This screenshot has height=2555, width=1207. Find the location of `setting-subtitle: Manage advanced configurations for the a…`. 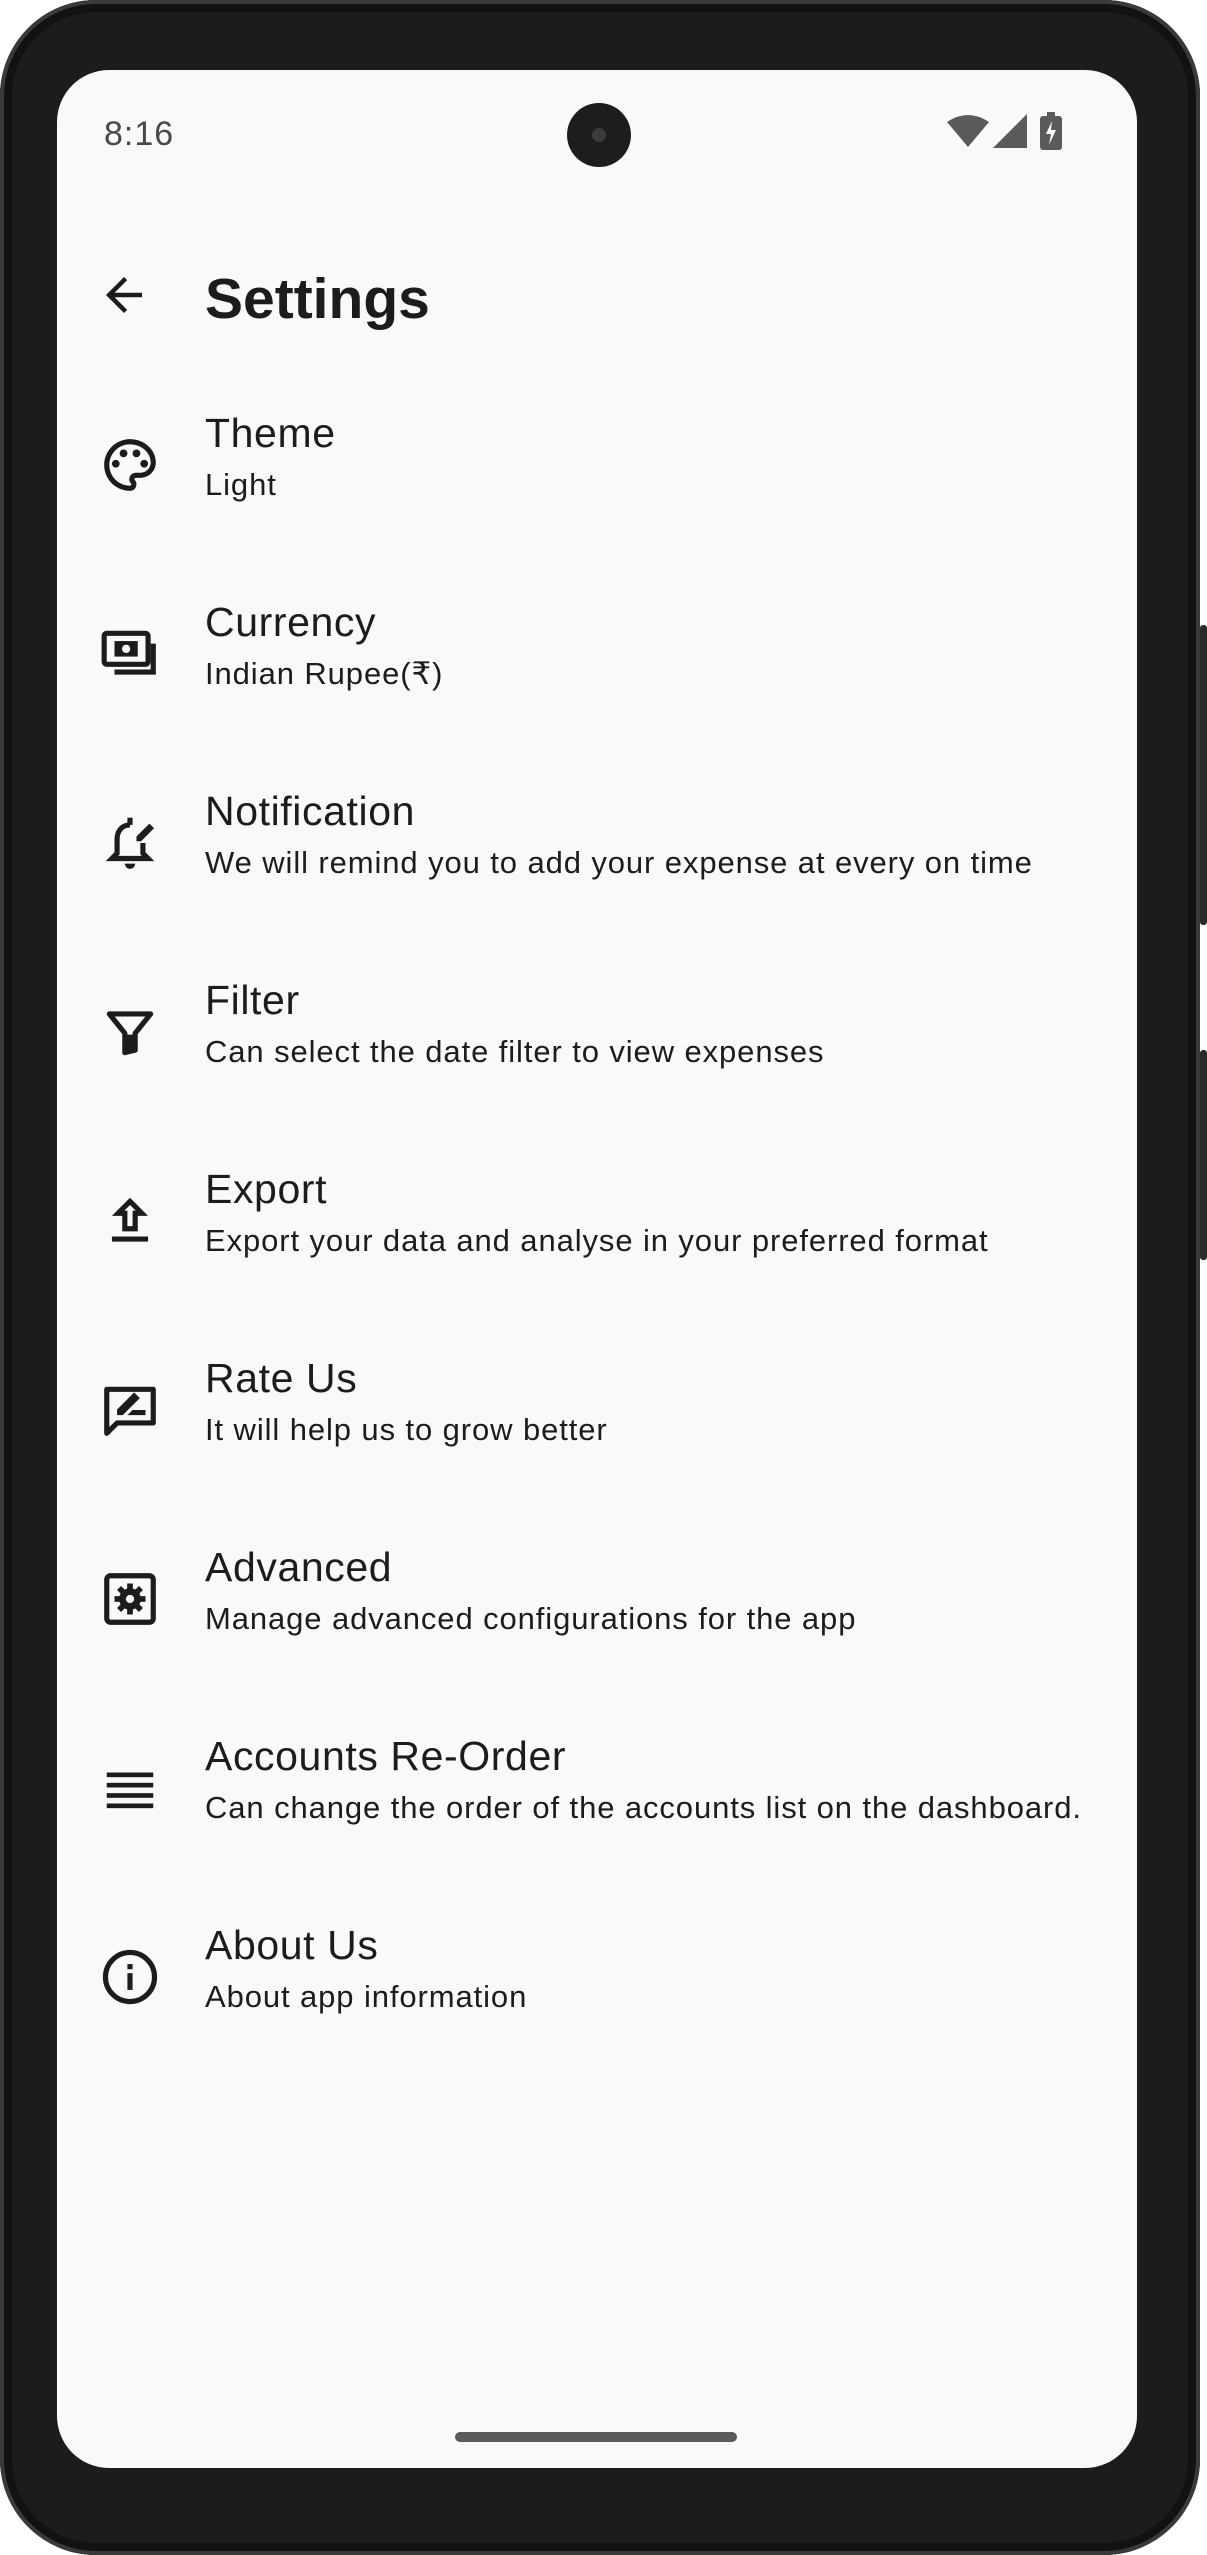

setting-subtitle: Manage advanced configurations for the a… is located at coordinates (531, 1618).